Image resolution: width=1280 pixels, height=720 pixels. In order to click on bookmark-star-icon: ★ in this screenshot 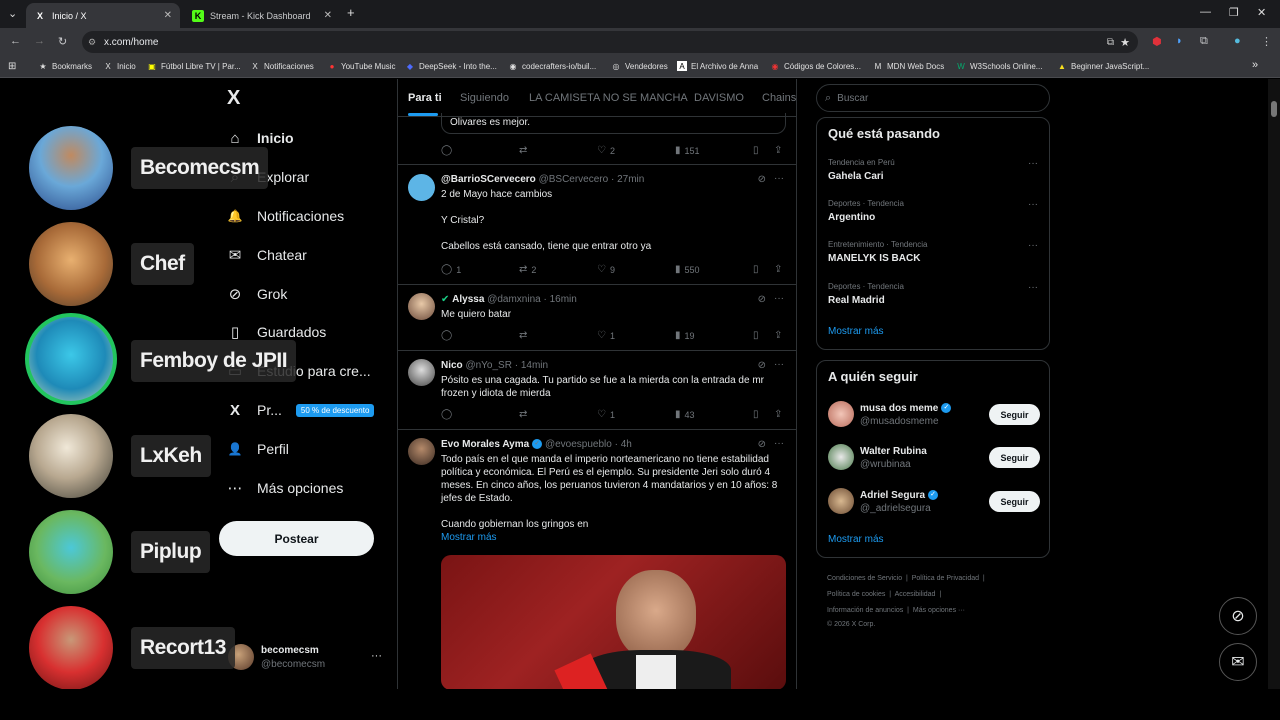, I will do `click(1125, 42)`.